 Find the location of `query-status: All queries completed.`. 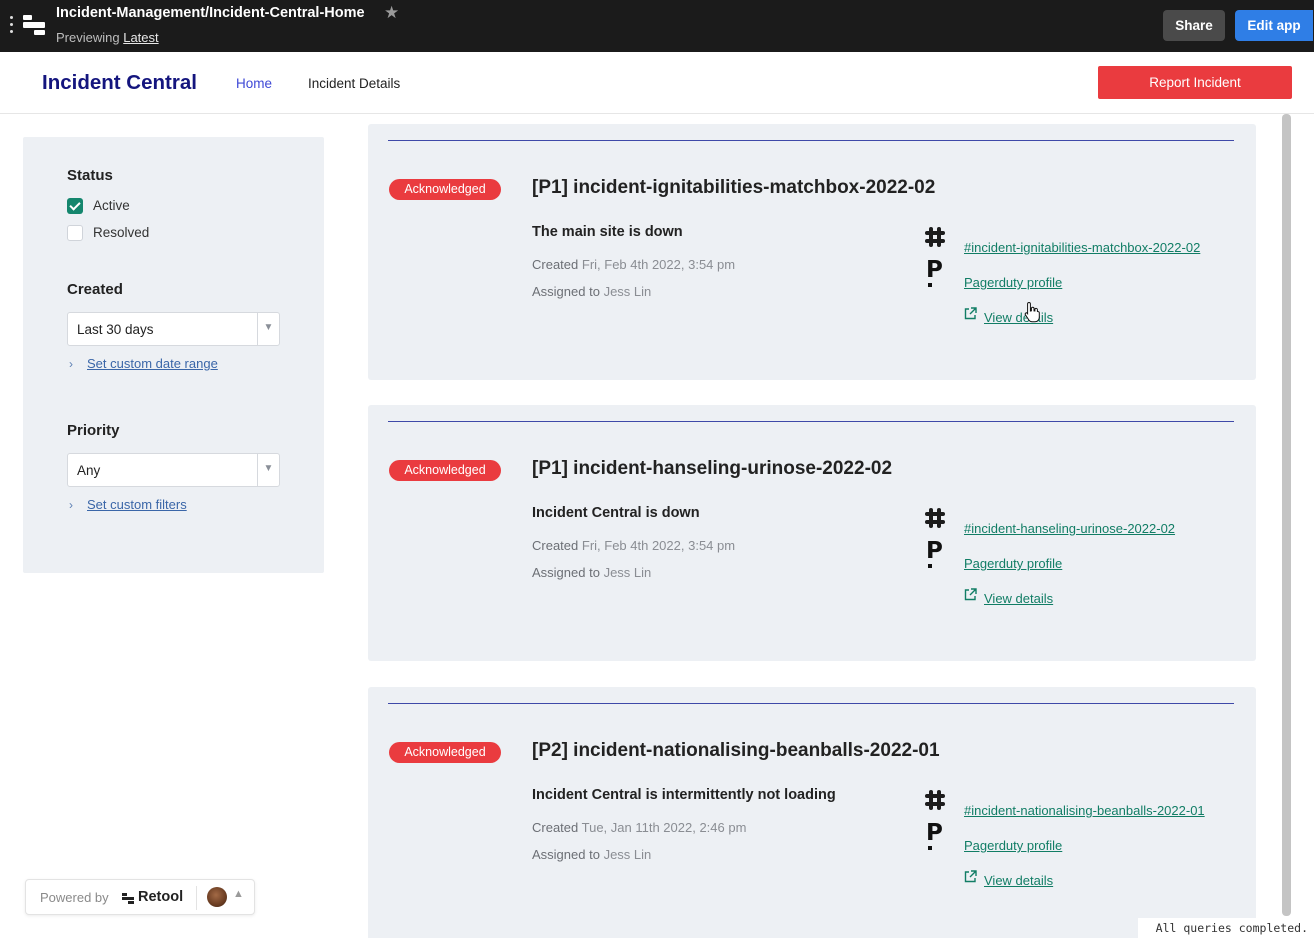

query-status: All queries completed. is located at coordinates (1226, 928).